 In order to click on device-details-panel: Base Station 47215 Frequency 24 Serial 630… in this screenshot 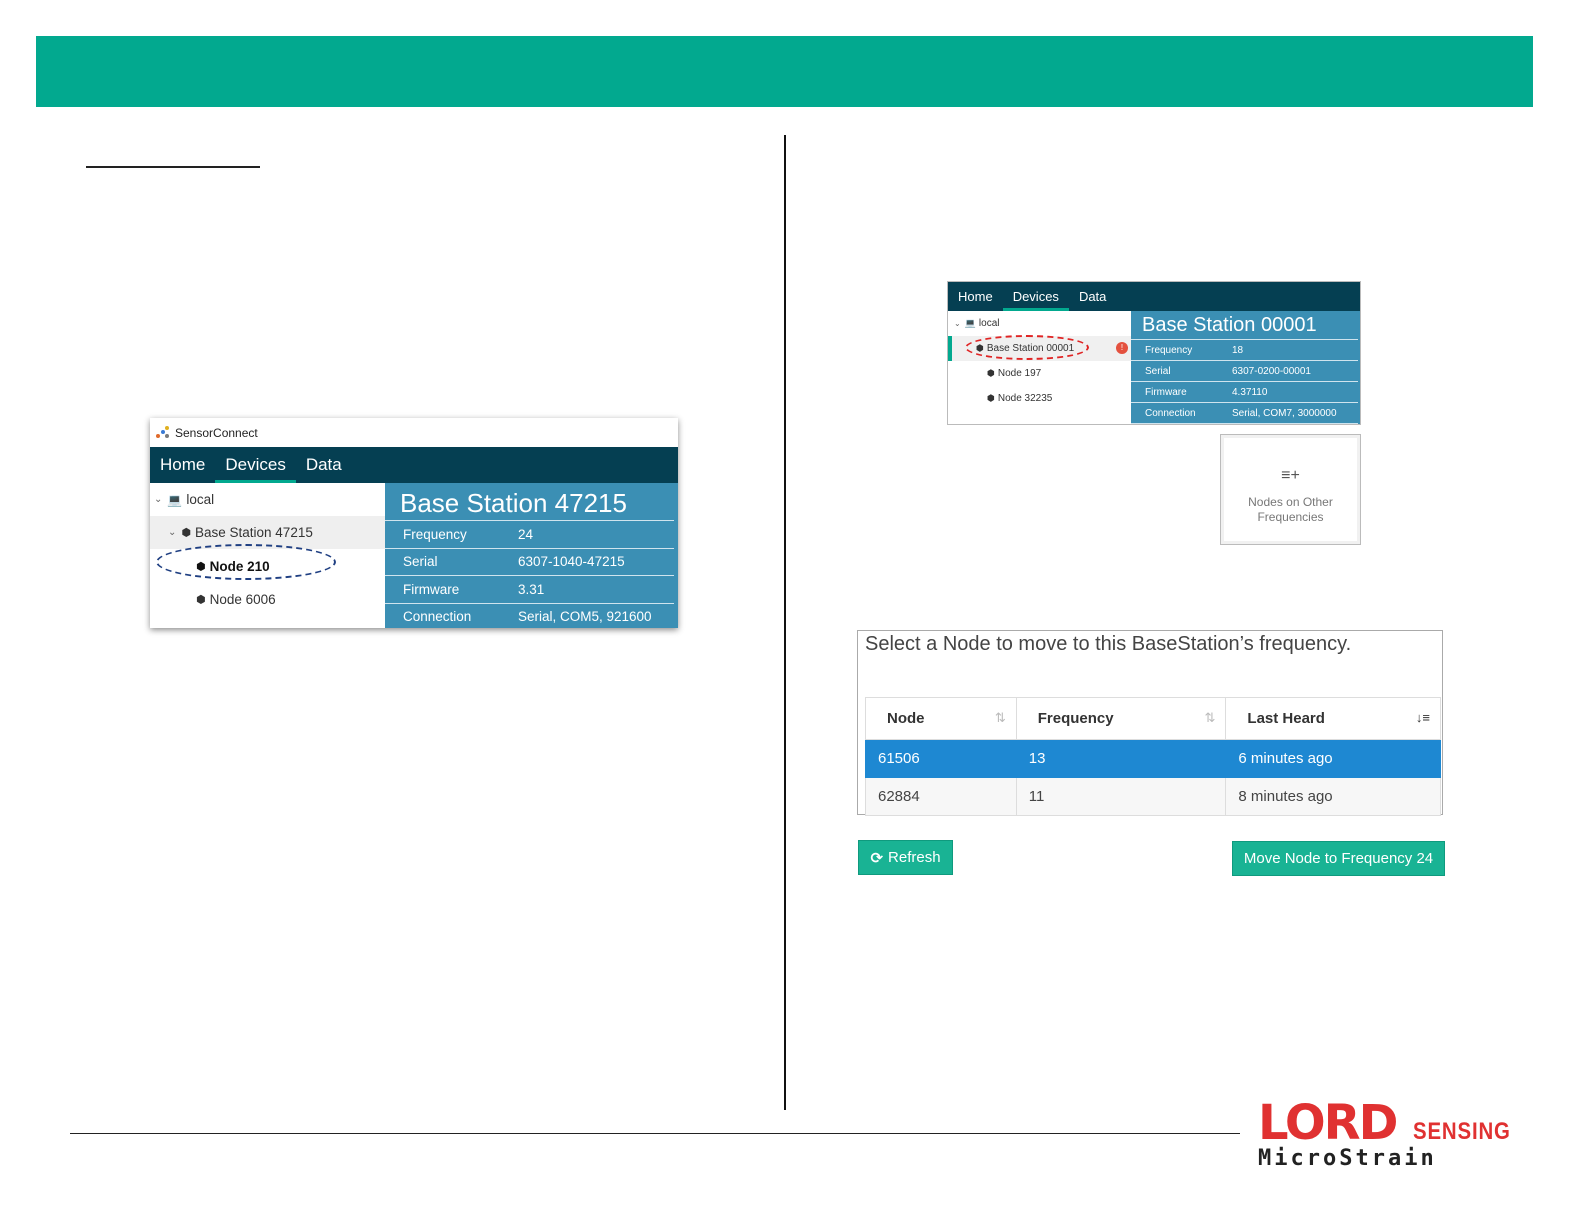, I will do `click(531, 555)`.